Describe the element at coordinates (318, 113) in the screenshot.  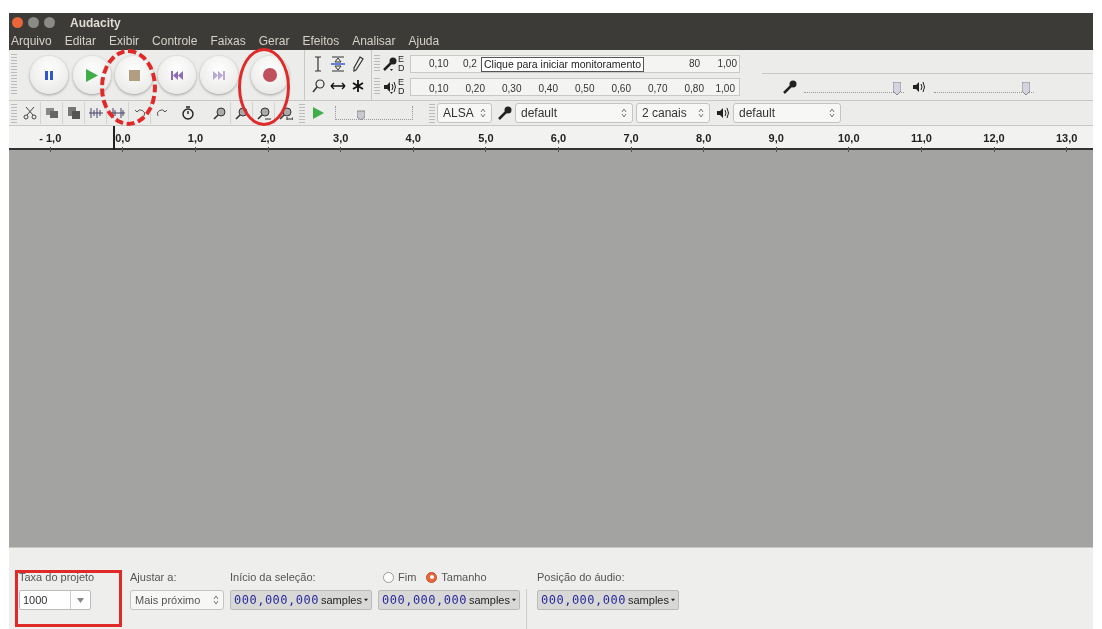
I see `play-at-speed-icon` at that location.